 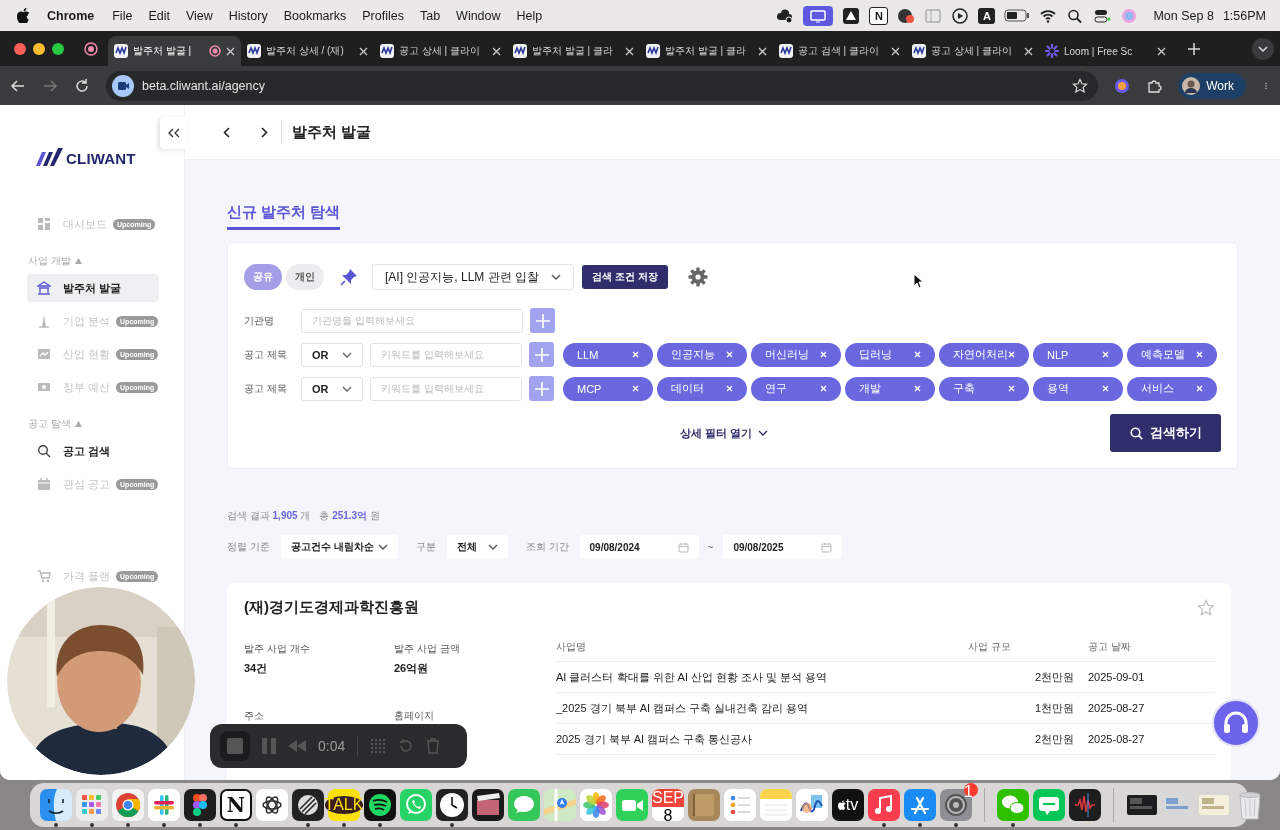 I want to click on settings-icon, so click(x=697, y=277).